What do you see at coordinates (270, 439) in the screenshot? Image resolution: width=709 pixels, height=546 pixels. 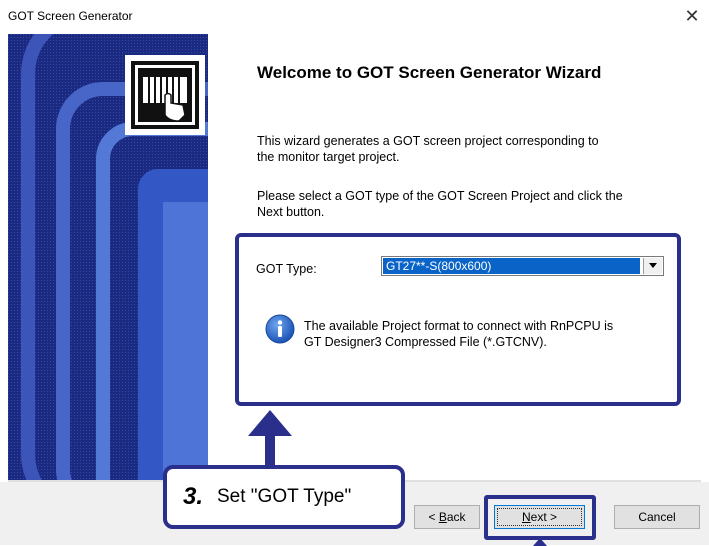 I see `annotation-arrow-icon` at bounding box center [270, 439].